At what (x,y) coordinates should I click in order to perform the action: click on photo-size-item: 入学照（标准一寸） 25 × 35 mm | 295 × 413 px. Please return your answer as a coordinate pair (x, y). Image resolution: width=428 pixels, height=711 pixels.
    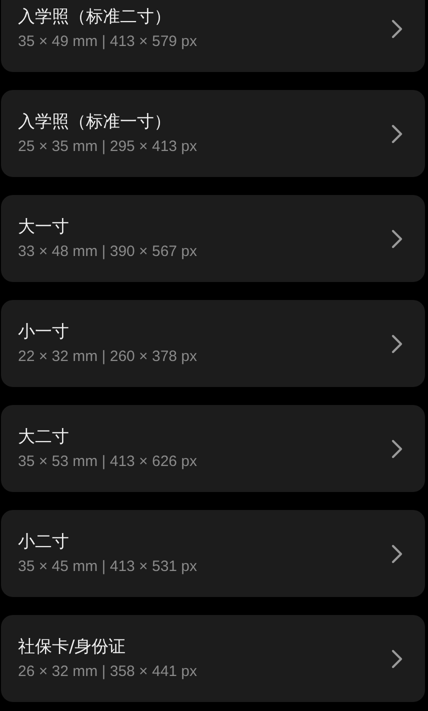
    Looking at the image, I should click on (213, 133).